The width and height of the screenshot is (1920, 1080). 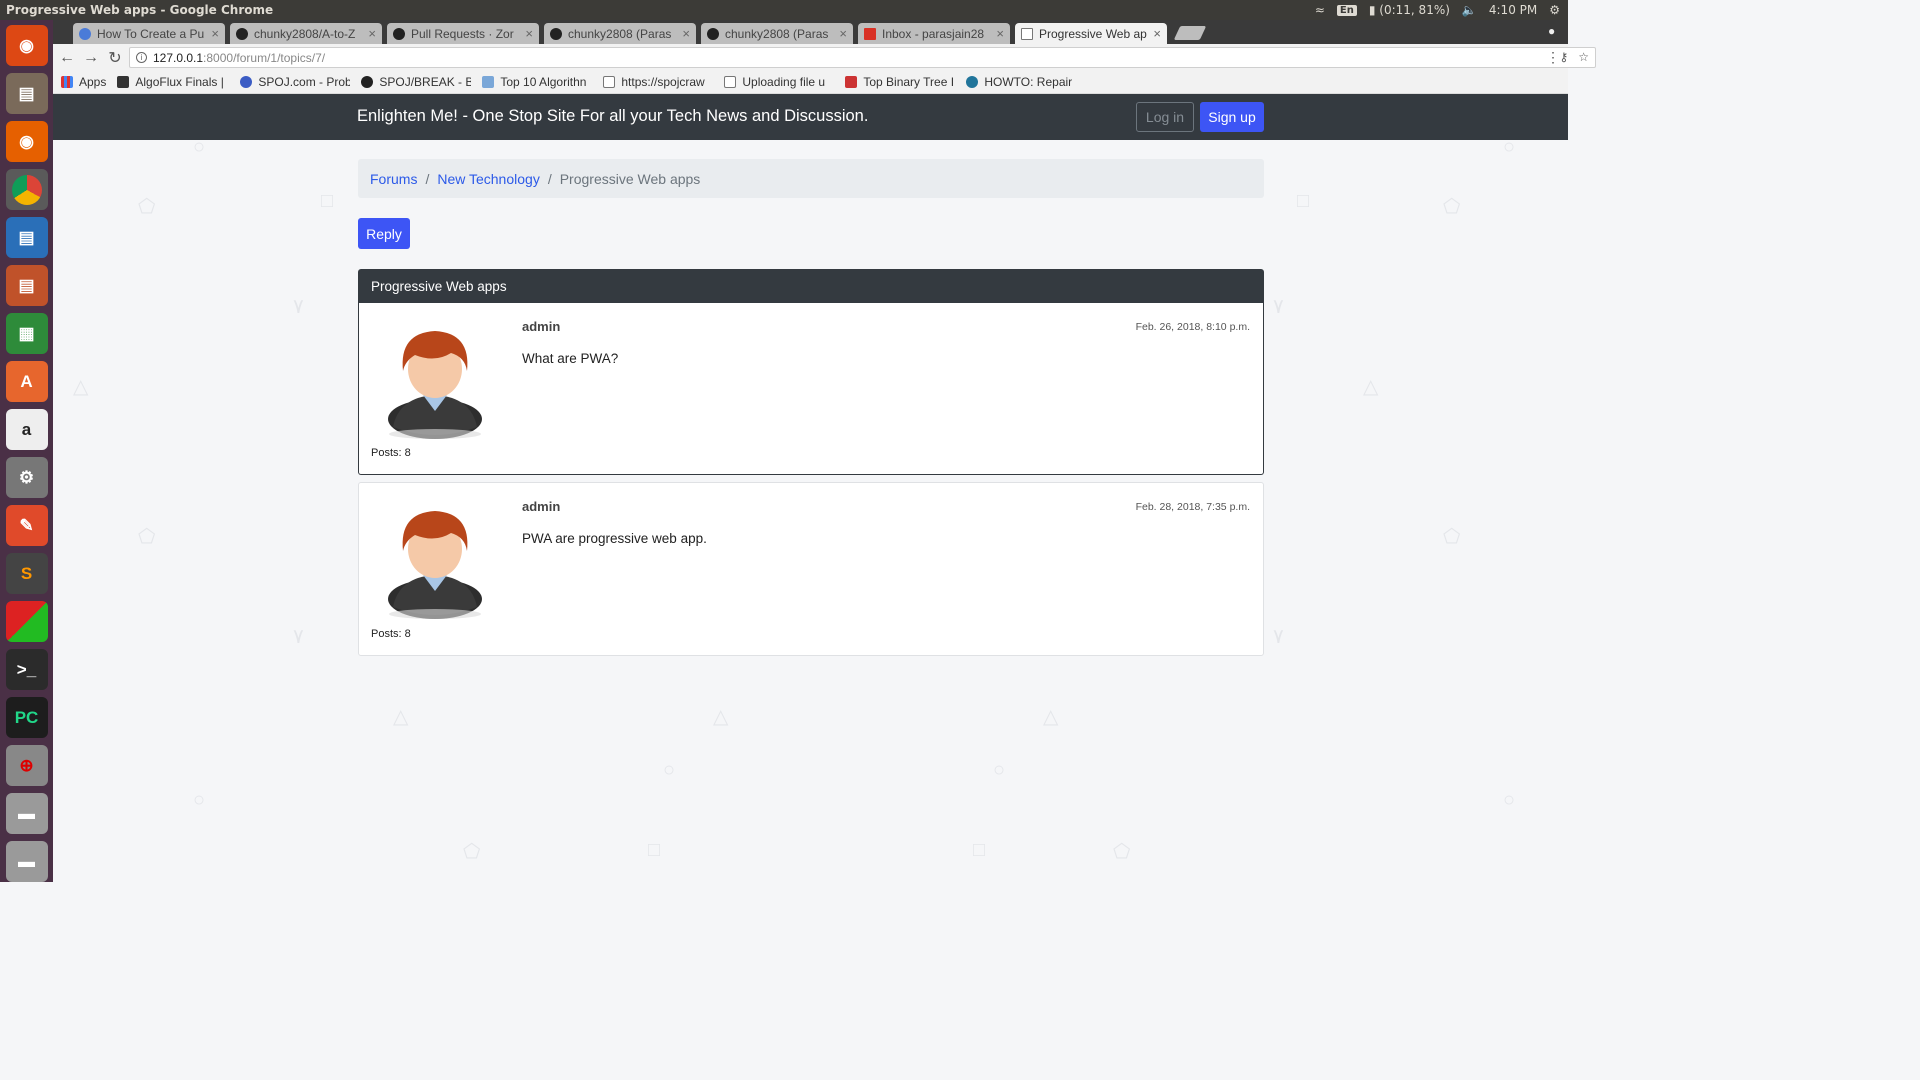 I want to click on bookmark: Uploading file u, so click(x=779, y=82).